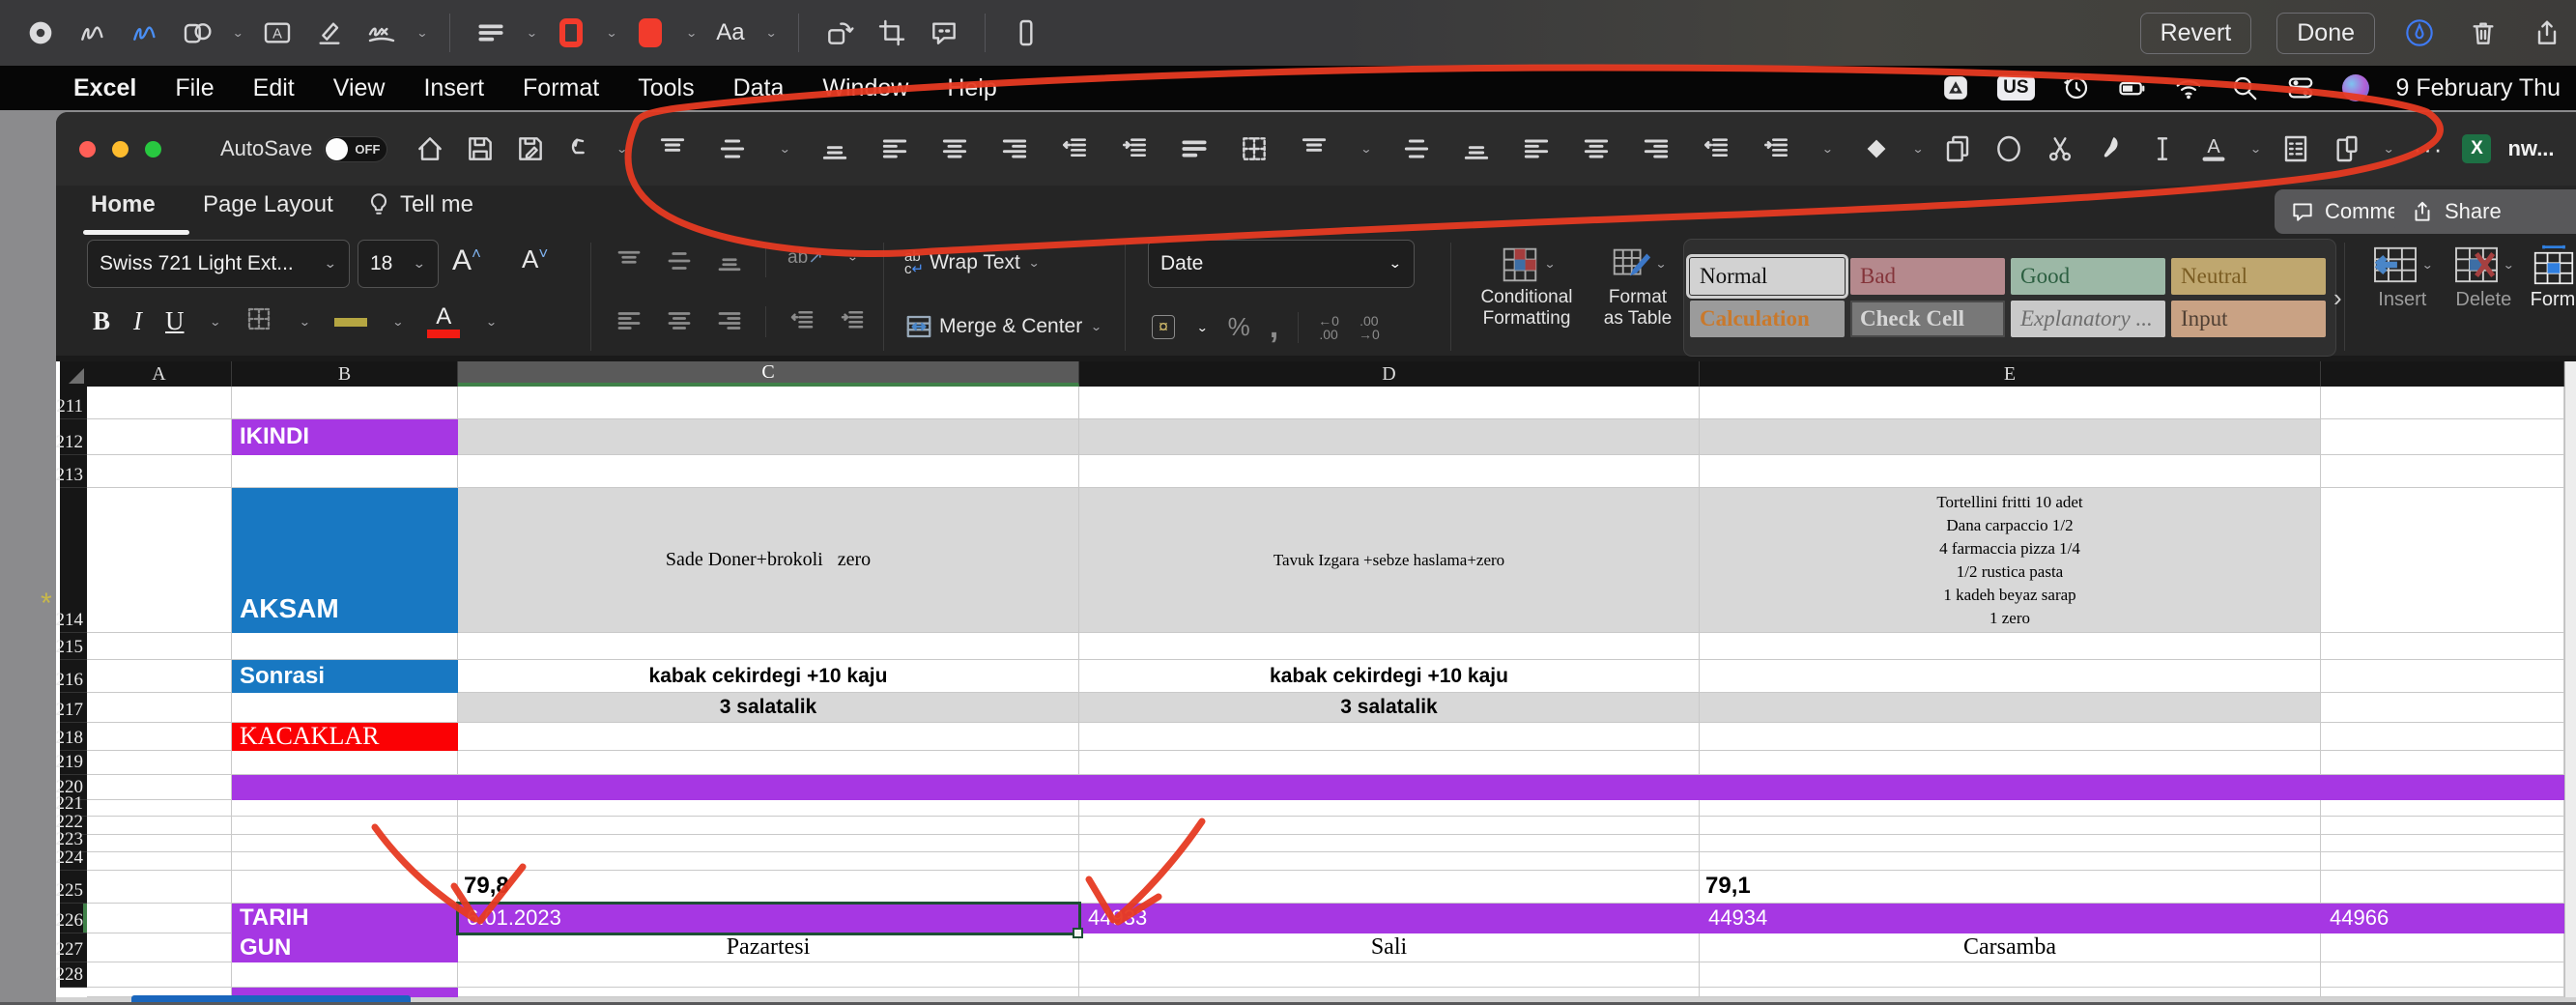 The height and width of the screenshot is (1005, 2576). Describe the element at coordinates (2547, 33) in the screenshot. I see `share-icon` at that location.